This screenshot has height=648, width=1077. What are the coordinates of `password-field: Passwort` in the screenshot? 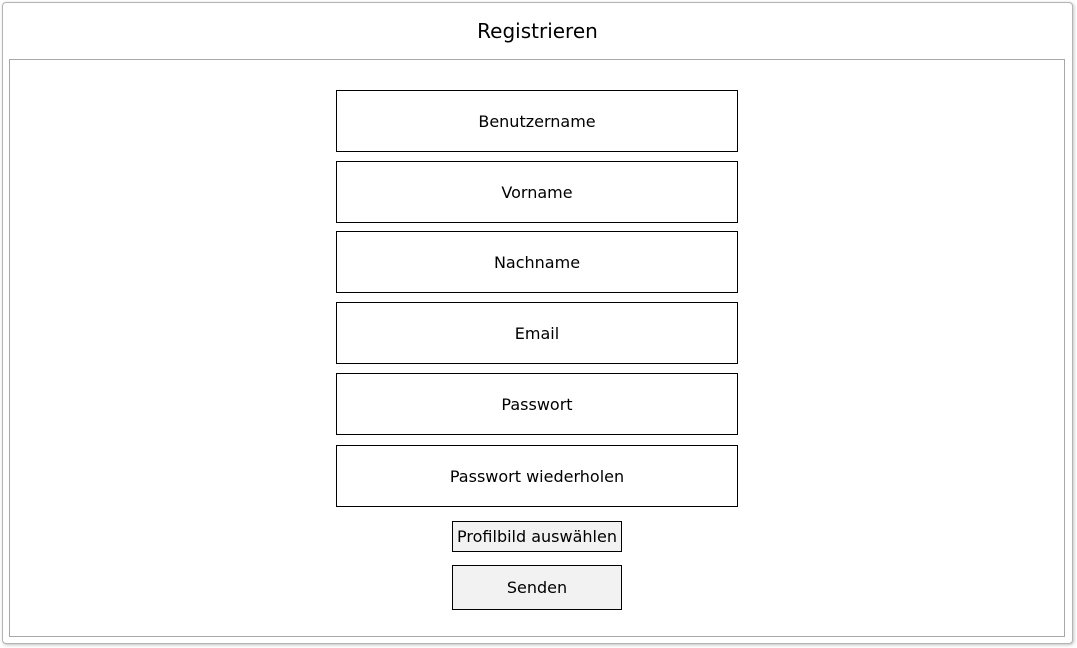 It's located at (537, 404).